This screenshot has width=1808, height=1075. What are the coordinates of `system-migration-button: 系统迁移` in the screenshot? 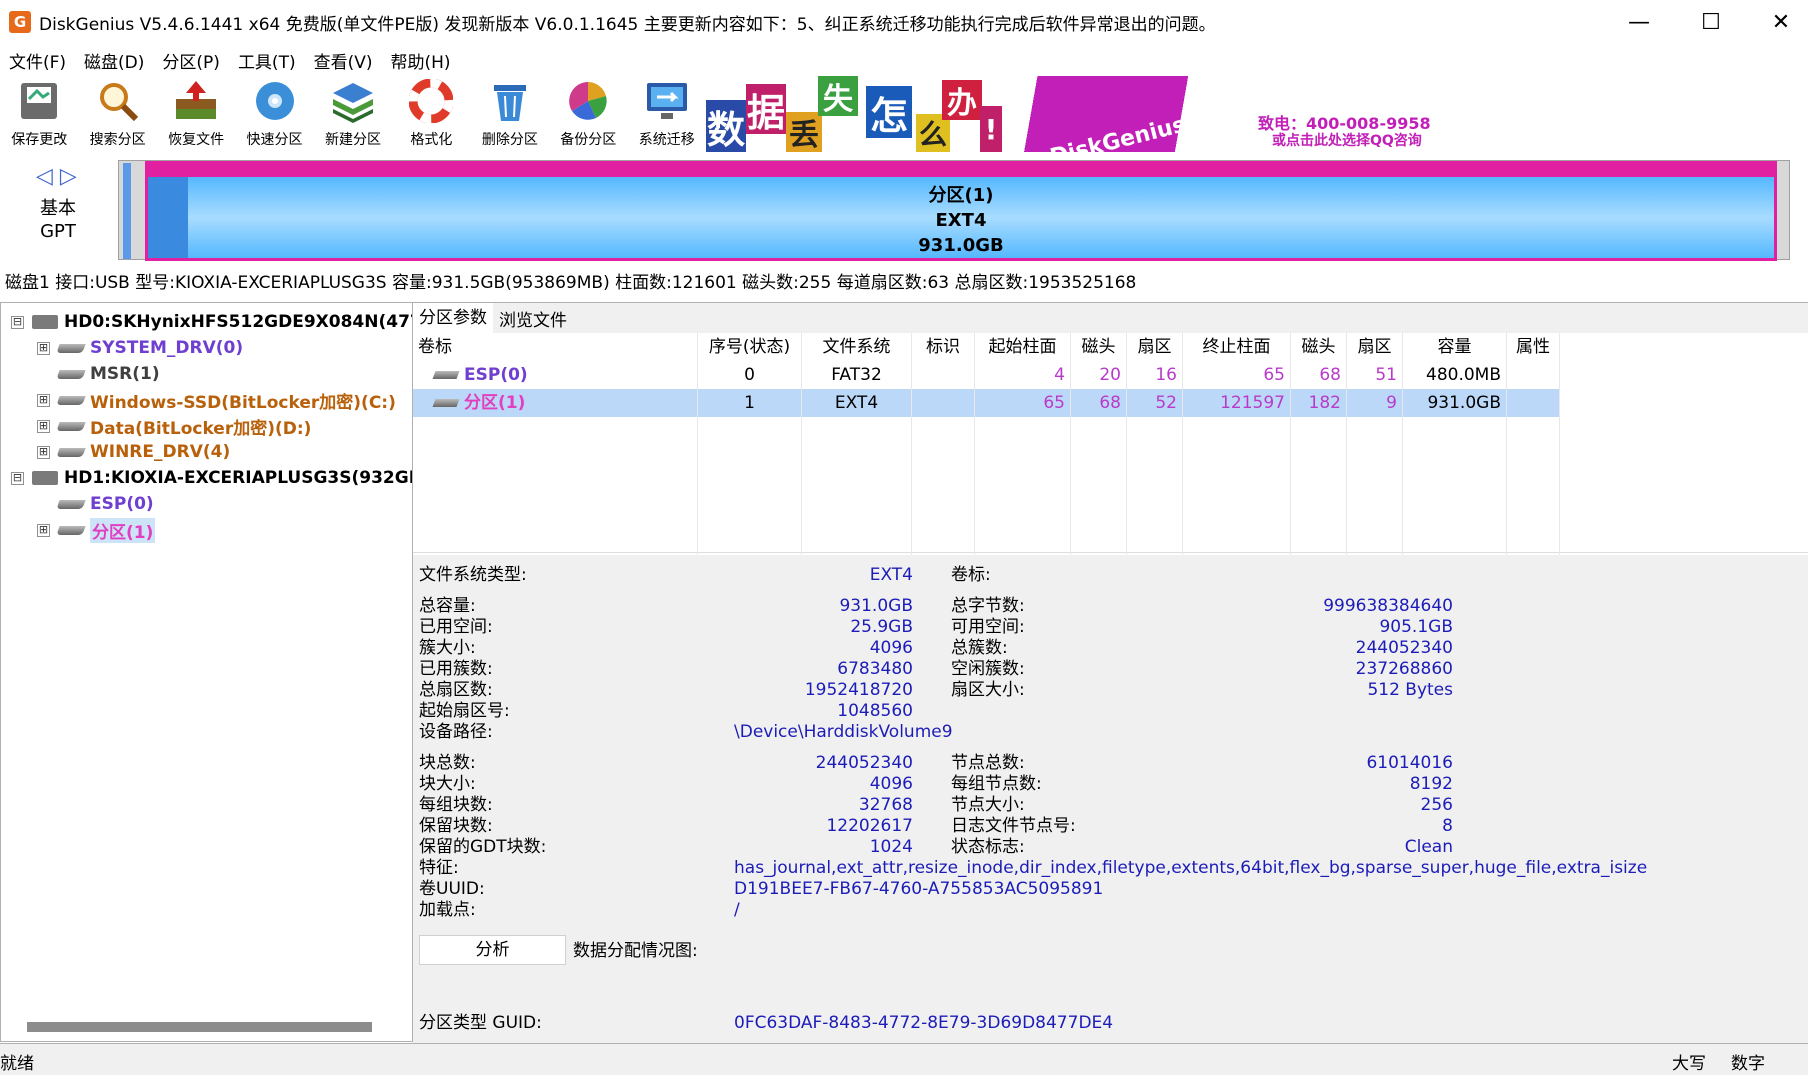 It's located at (667, 115).